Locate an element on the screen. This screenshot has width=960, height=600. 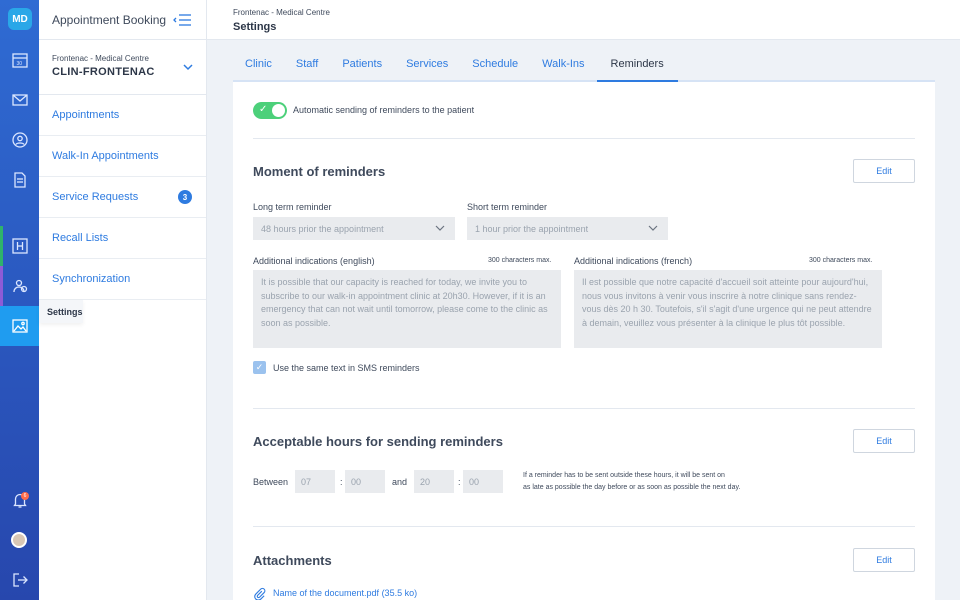
purple-marker is located at coordinates (1, 286).